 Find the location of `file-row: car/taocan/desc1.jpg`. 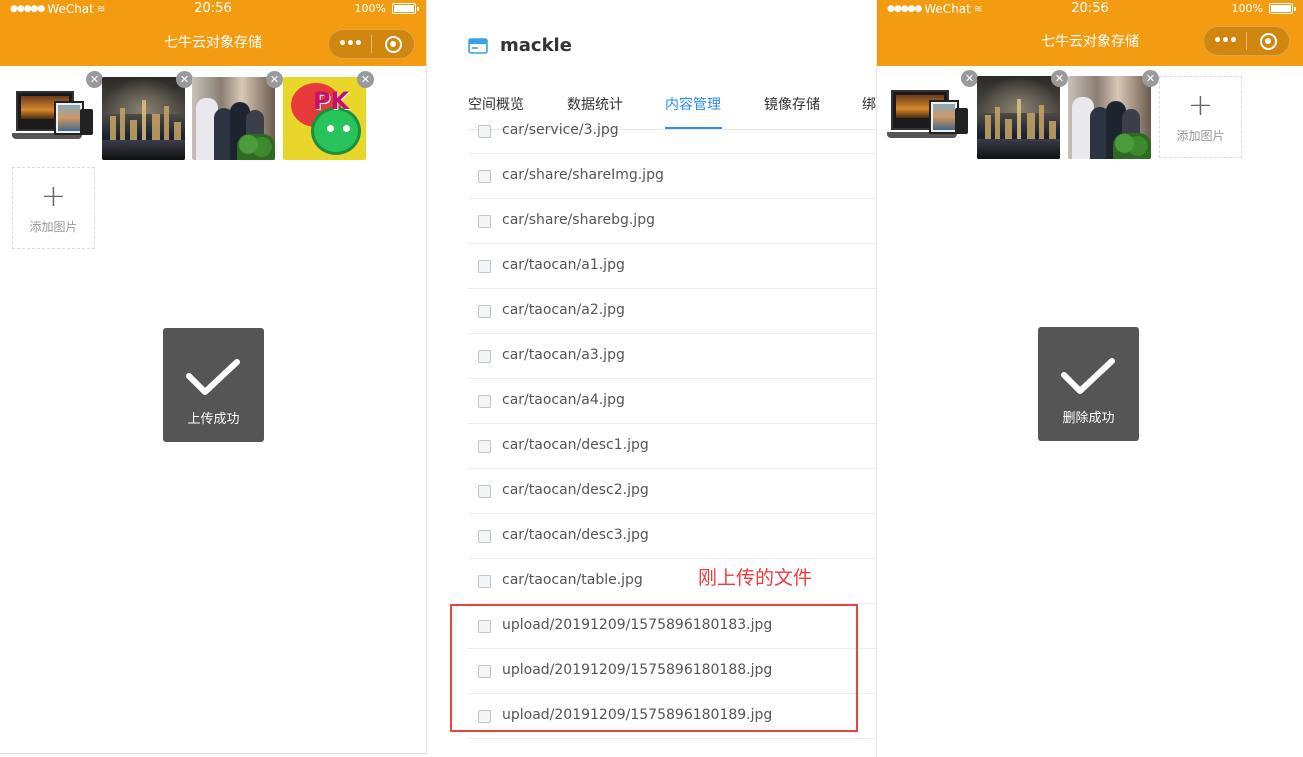

file-row: car/taocan/desc1.jpg is located at coordinates (672, 446).